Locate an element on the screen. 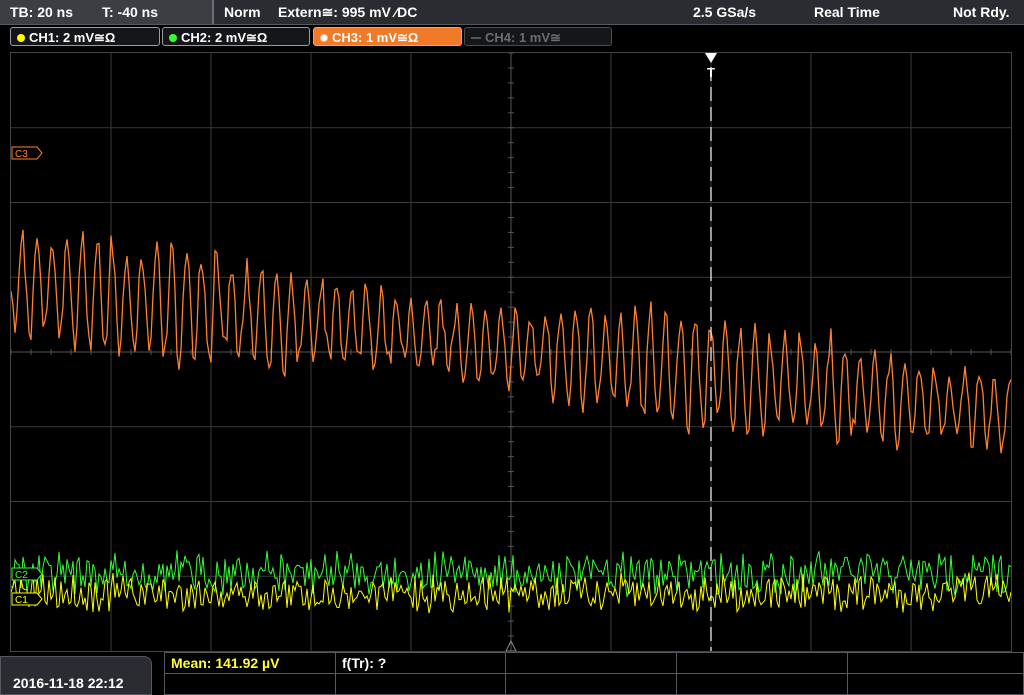 This screenshot has height=695, width=1024. ftr-value: f(Tr): ? is located at coordinates (364, 663).